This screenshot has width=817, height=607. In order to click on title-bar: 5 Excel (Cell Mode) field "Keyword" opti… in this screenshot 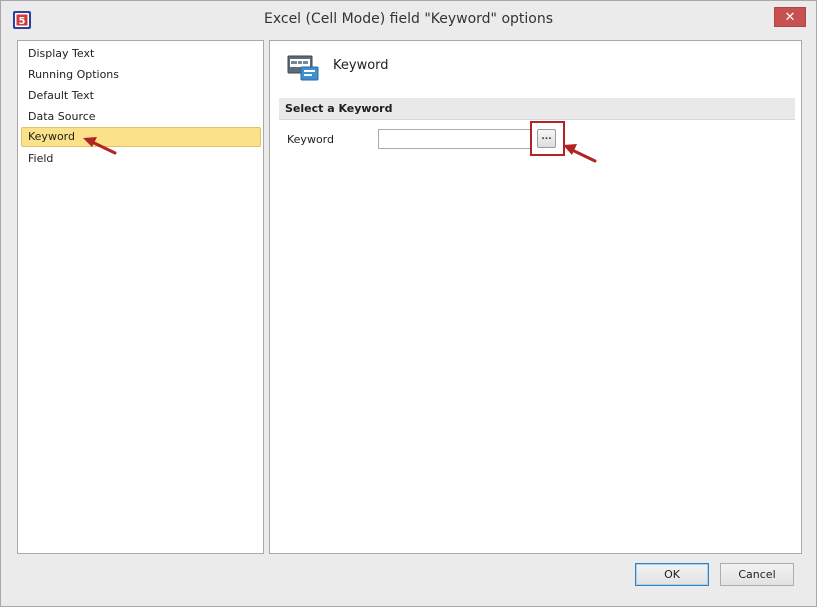, I will do `click(408, 20)`.